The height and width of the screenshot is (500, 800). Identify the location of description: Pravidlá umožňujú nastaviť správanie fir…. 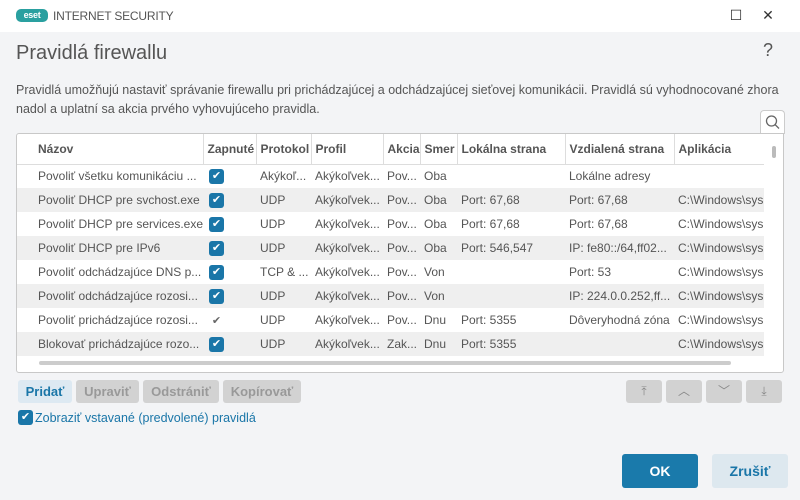
(397, 99).